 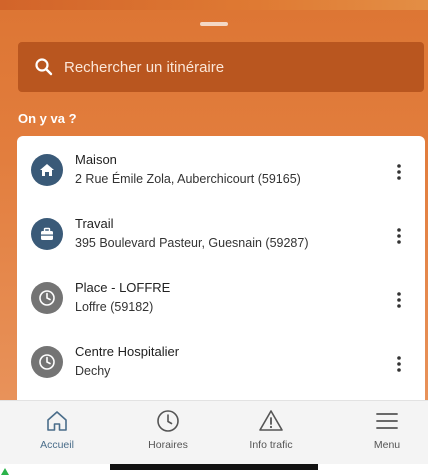 I want to click on search-bar: Rechercher un itinéraire, so click(x=221, y=67).